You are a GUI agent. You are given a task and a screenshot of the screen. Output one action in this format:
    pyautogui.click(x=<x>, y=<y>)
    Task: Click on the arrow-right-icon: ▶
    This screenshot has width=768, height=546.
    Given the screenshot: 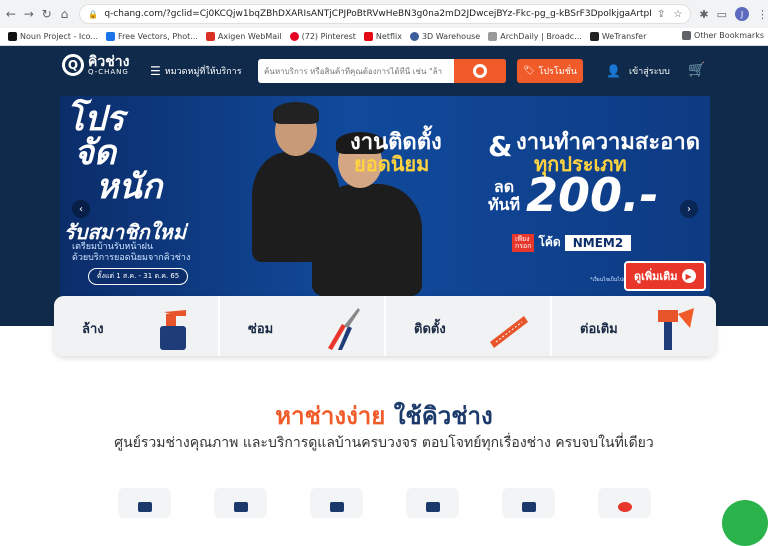 What is the action you would take?
    pyautogui.click(x=688, y=276)
    